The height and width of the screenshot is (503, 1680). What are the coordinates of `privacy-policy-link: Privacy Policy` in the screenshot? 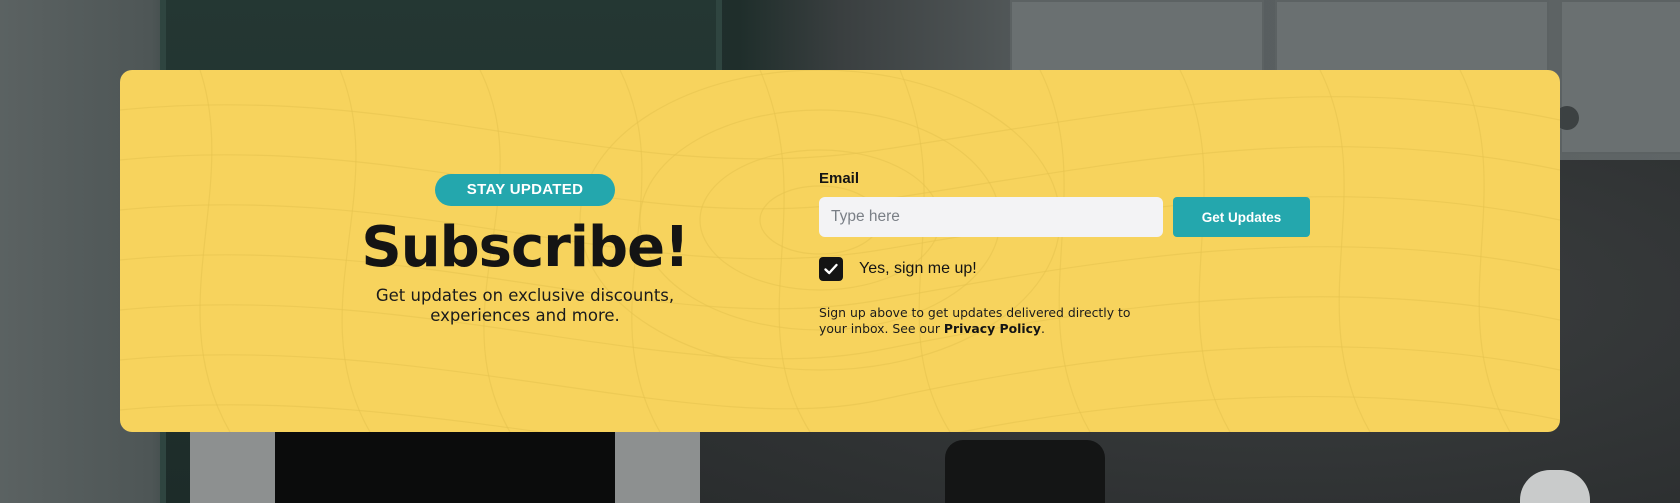 It's located at (992, 328).